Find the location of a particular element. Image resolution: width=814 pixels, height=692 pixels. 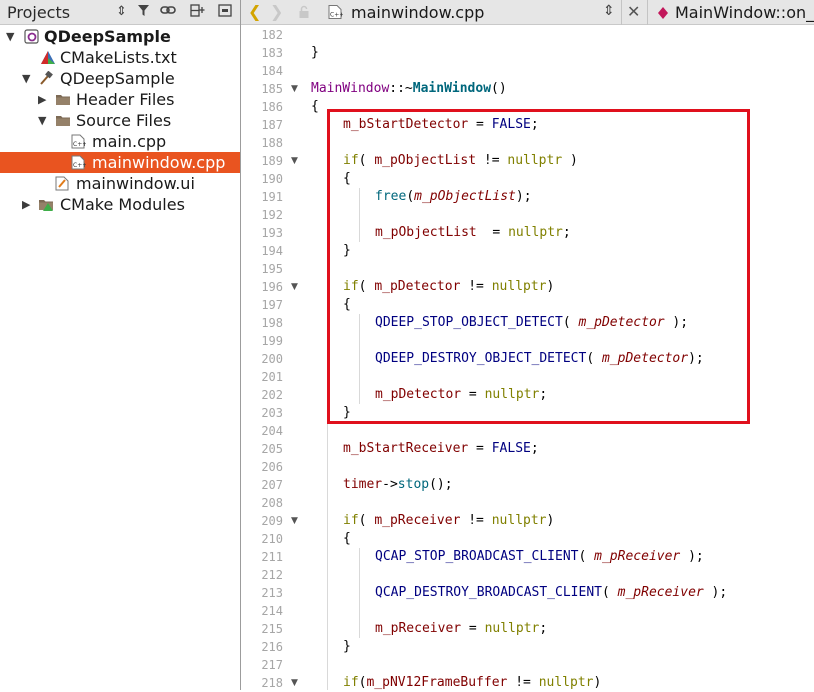

code-line: m_pReceiver = nullptr; is located at coordinates (461, 628).